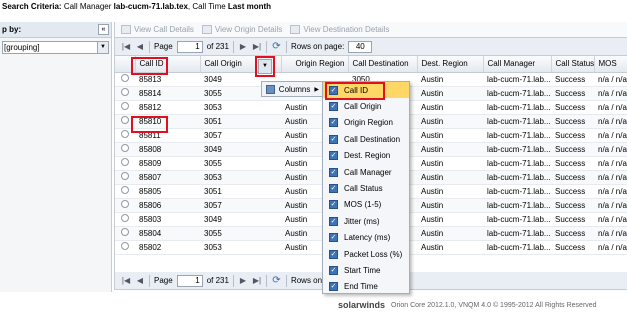  What do you see at coordinates (366, 156) in the screenshot?
I see `column-toggle-item: ✓ Dest. Region` at bounding box center [366, 156].